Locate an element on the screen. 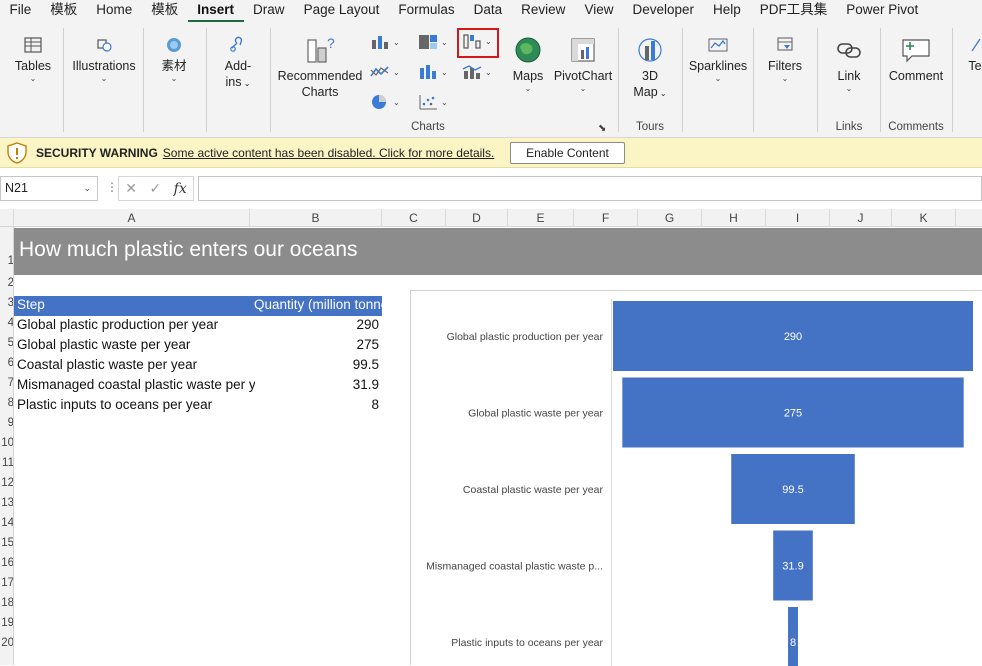 This screenshot has height=666, width=982. table-row: Coastal plastic waste per year 99.5 is located at coordinates (198, 366).